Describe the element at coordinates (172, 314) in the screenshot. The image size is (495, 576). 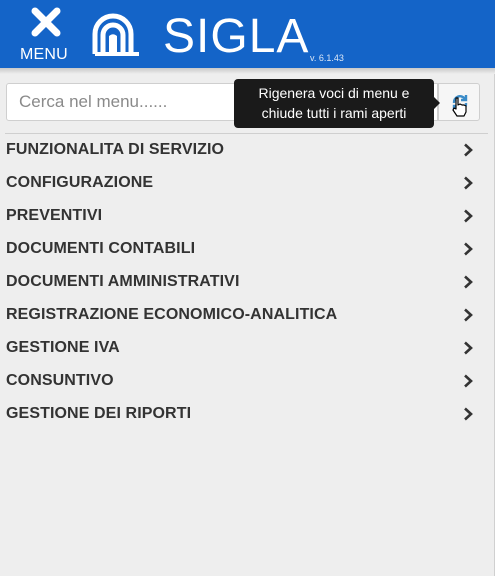
I see `menu-item-label: REGISTRAZIONE ECONOMICO-ANALITICA` at that location.